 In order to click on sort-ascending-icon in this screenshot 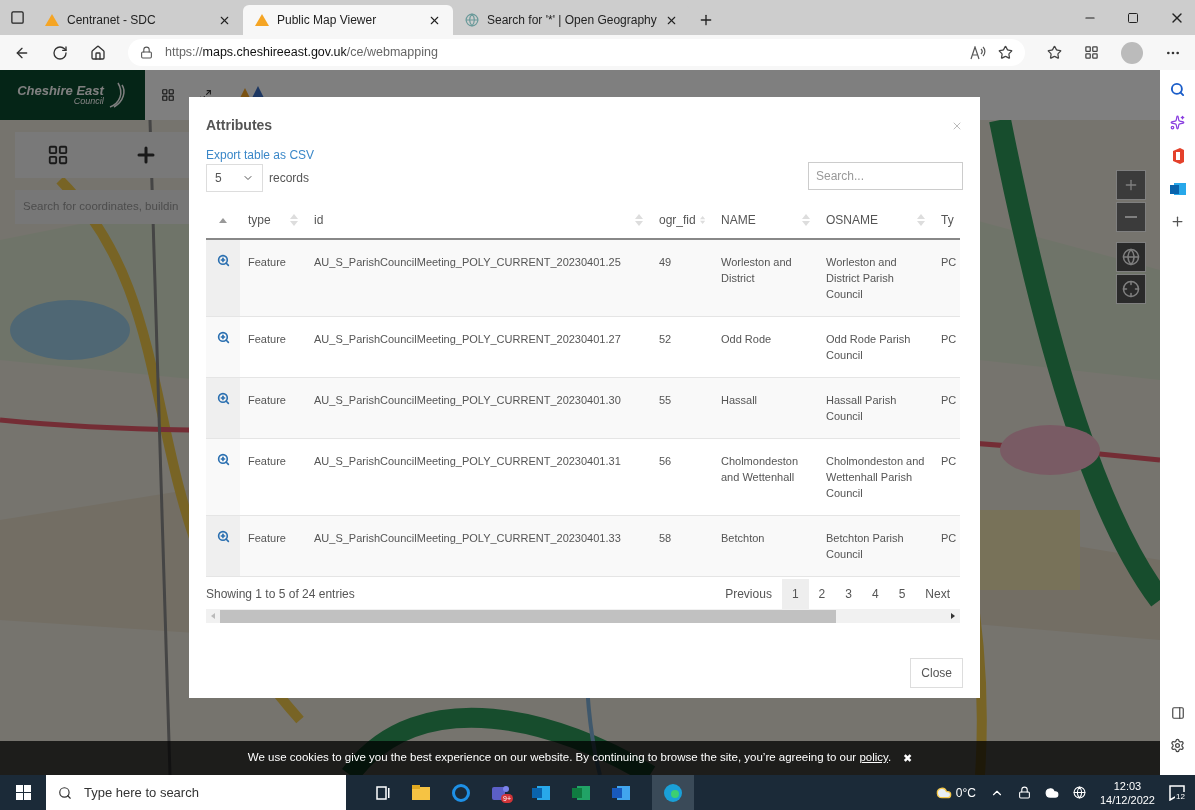, I will do `click(223, 220)`.